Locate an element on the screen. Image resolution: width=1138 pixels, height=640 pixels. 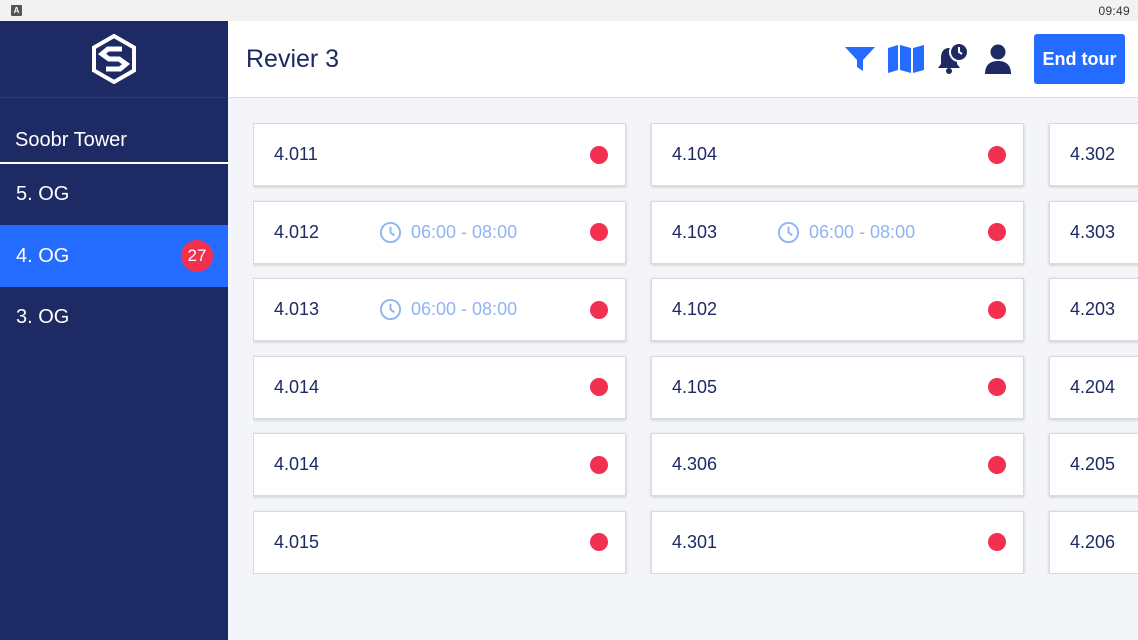
room-number: 4.206 is located at coordinates (1093, 541).